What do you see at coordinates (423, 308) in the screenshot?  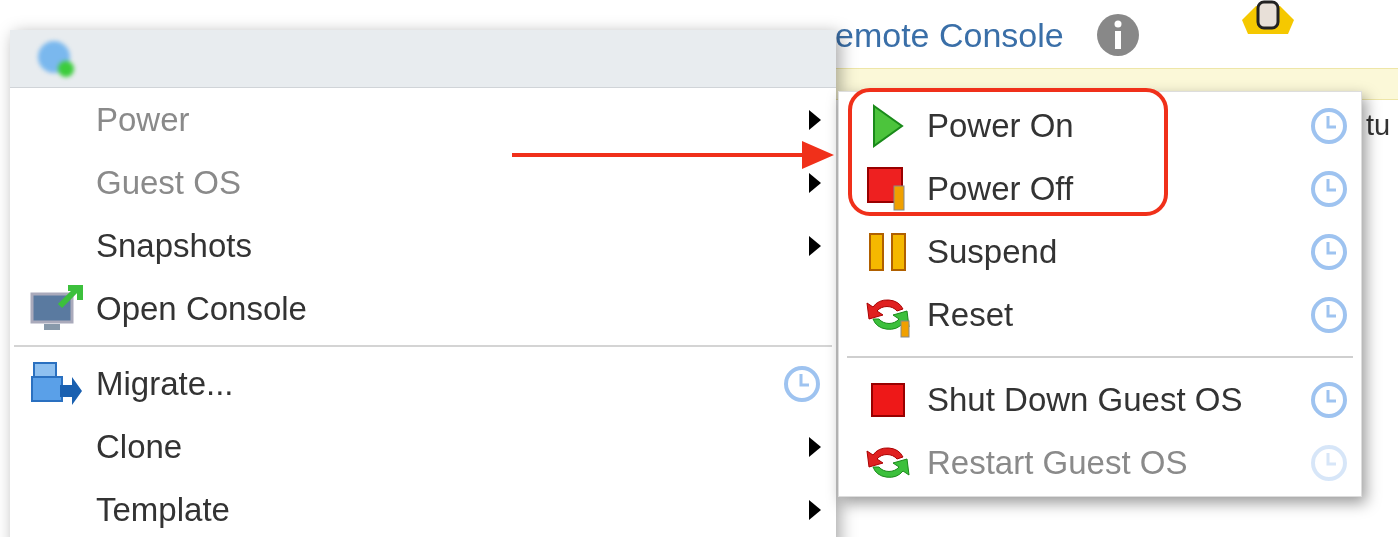 I see `menu-item: Open Console` at bounding box center [423, 308].